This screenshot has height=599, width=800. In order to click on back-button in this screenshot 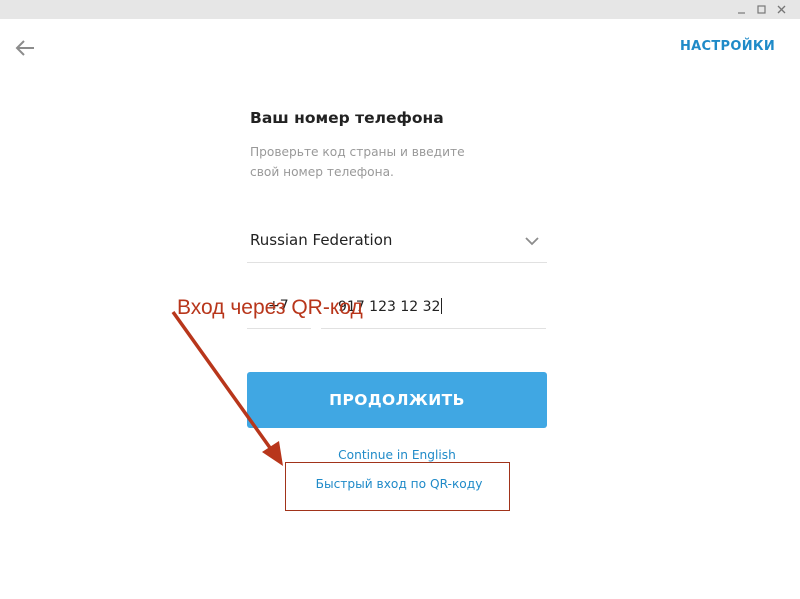, I will do `click(25, 48)`.